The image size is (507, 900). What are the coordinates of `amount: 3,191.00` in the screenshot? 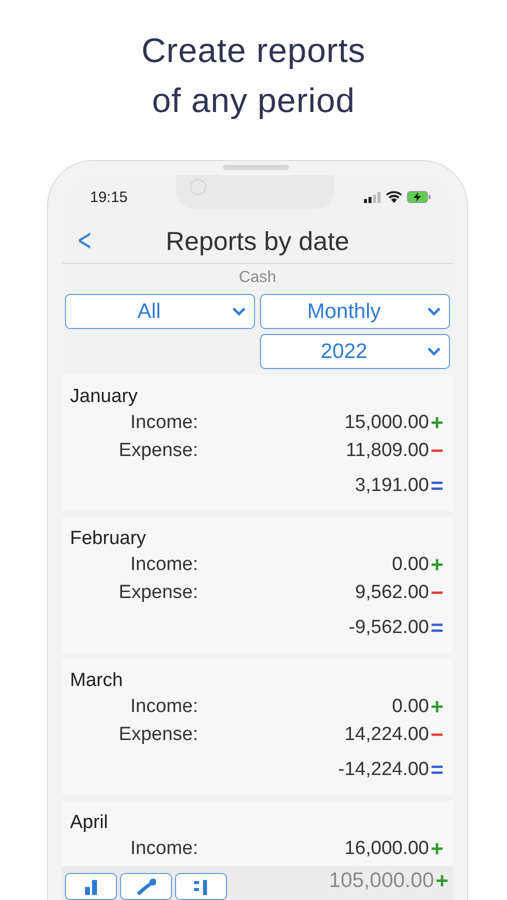 It's located at (391, 486).